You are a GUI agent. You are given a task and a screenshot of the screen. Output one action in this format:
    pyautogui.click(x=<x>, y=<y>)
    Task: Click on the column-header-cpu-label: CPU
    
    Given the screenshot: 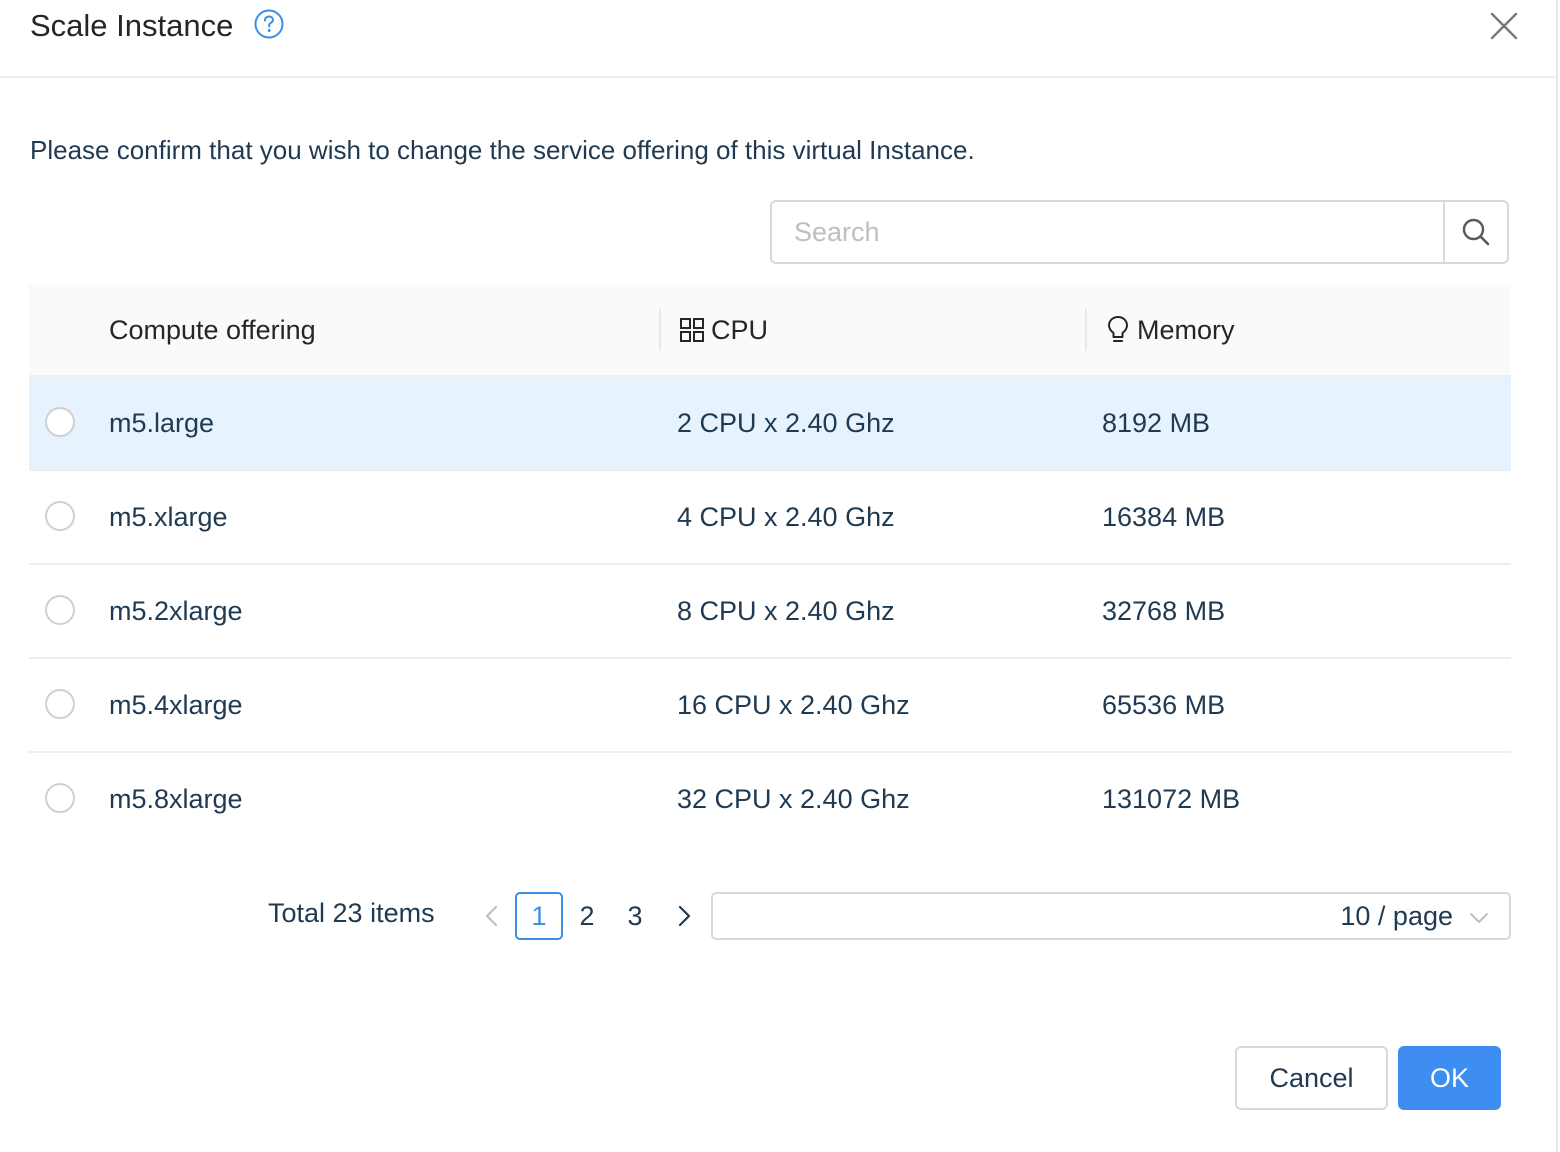 What is the action you would take?
    pyautogui.click(x=740, y=329)
    